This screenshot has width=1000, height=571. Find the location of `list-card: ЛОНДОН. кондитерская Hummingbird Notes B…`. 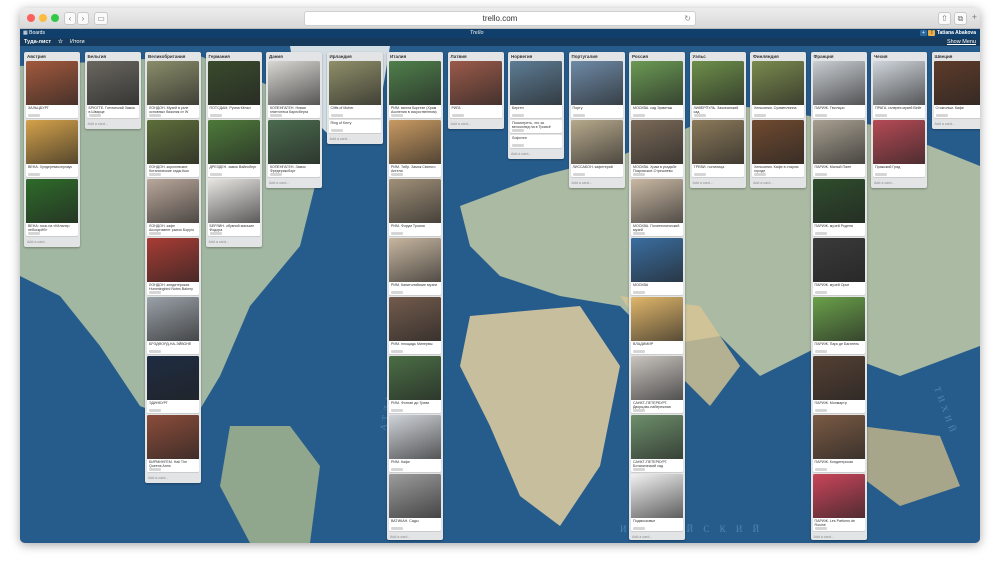

list-card: ЛОНДОН. кондитерская Hummingbird Notes B… is located at coordinates (173, 266).